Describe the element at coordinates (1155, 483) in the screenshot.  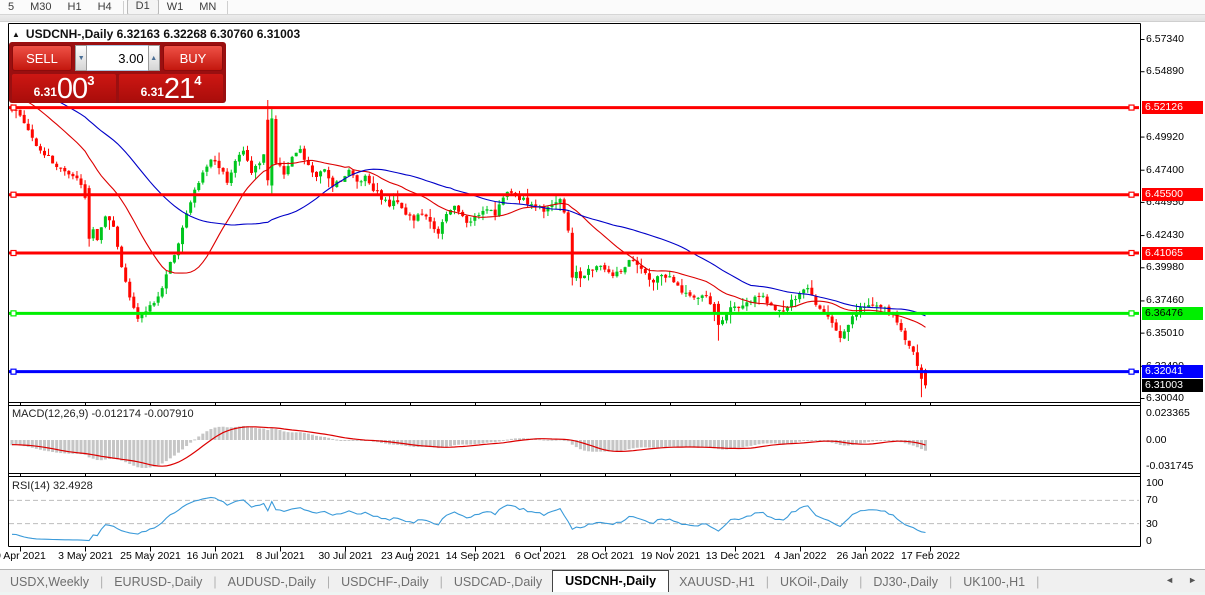
I see `rsi-axis-tick: 100` at that location.